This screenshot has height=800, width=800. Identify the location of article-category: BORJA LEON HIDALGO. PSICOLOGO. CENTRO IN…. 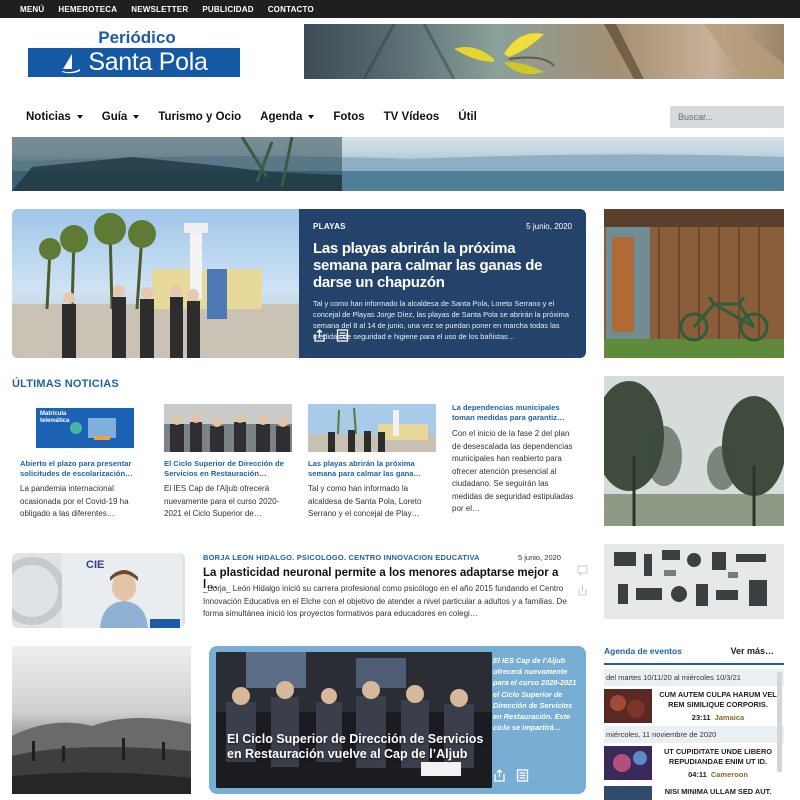
(341, 557).